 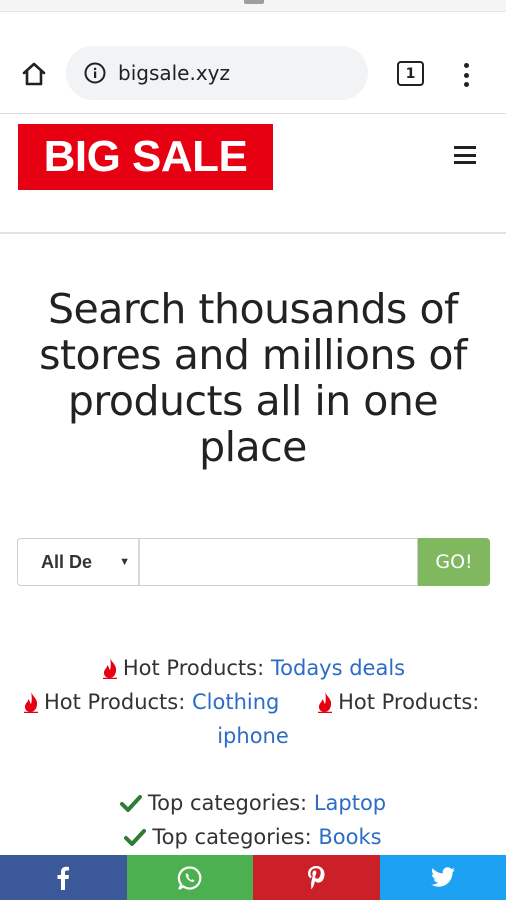 I want to click on list-item: Hot Products: Todays deals, so click(x=253, y=668).